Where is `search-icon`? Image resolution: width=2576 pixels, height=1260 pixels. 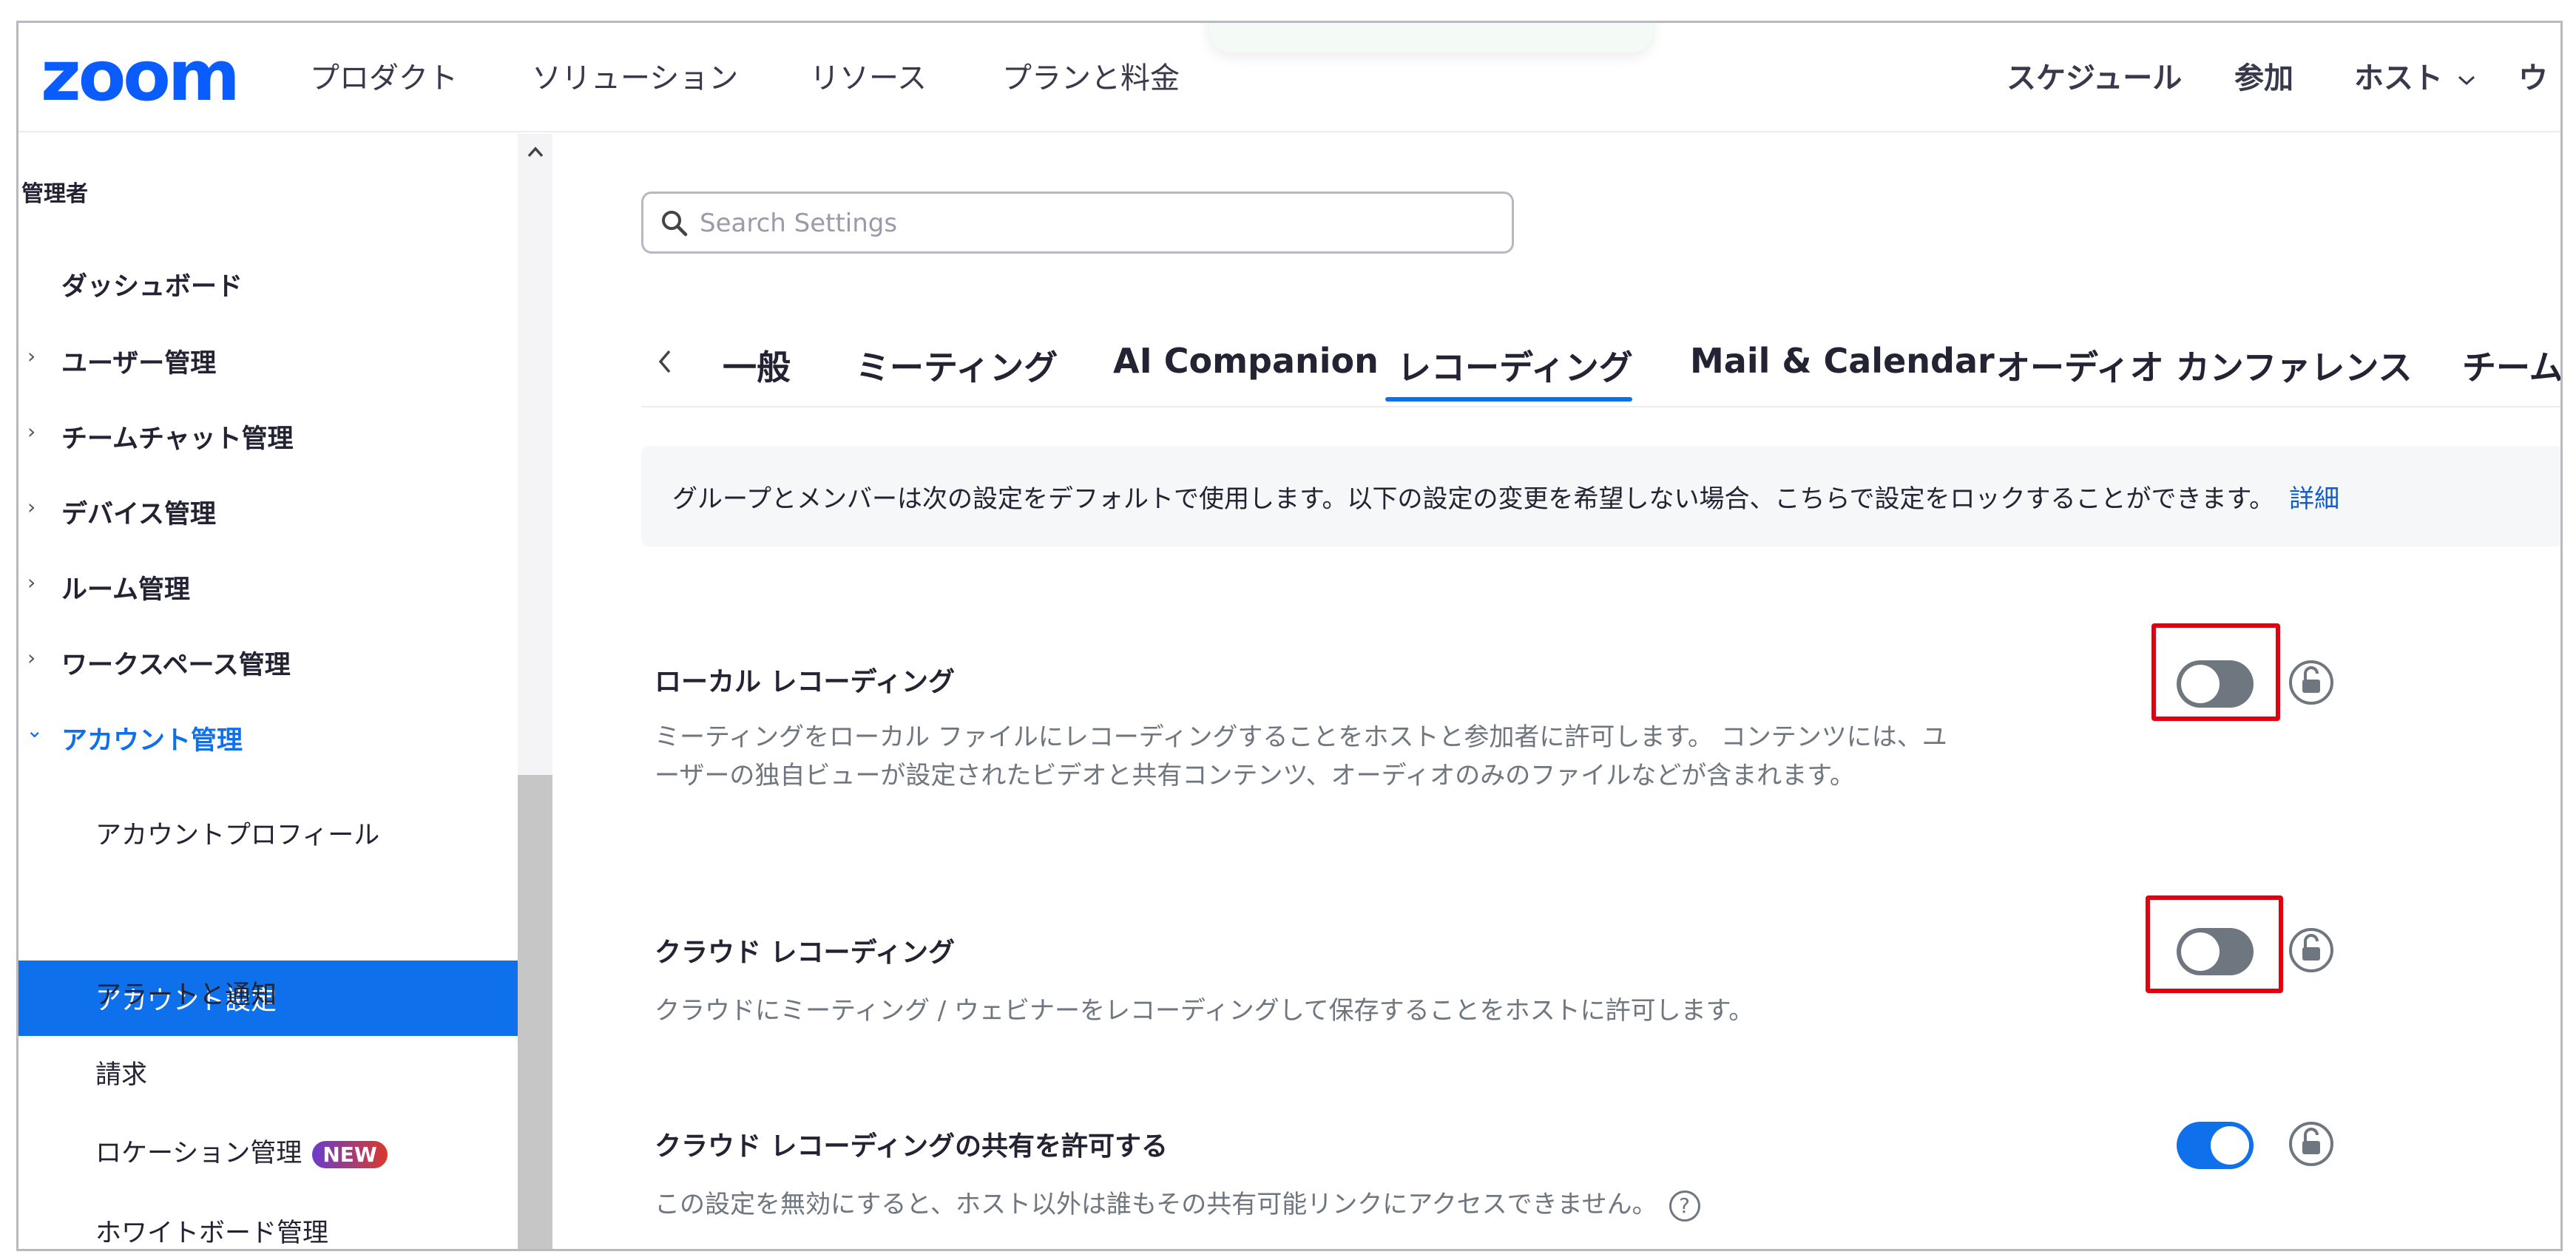 search-icon is located at coordinates (675, 224).